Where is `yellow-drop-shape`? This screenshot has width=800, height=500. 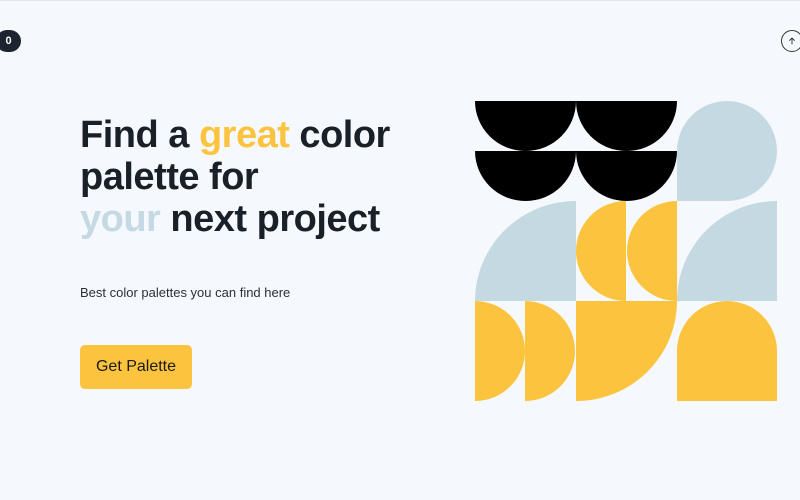 yellow-drop-shape is located at coordinates (727, 351).